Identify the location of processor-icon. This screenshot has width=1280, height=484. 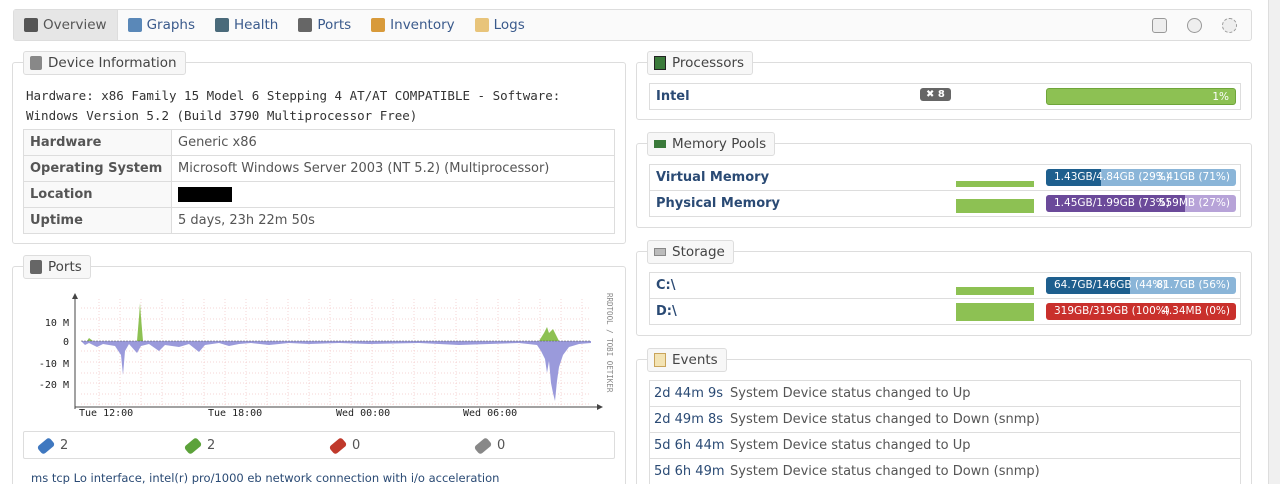
(660, 63).